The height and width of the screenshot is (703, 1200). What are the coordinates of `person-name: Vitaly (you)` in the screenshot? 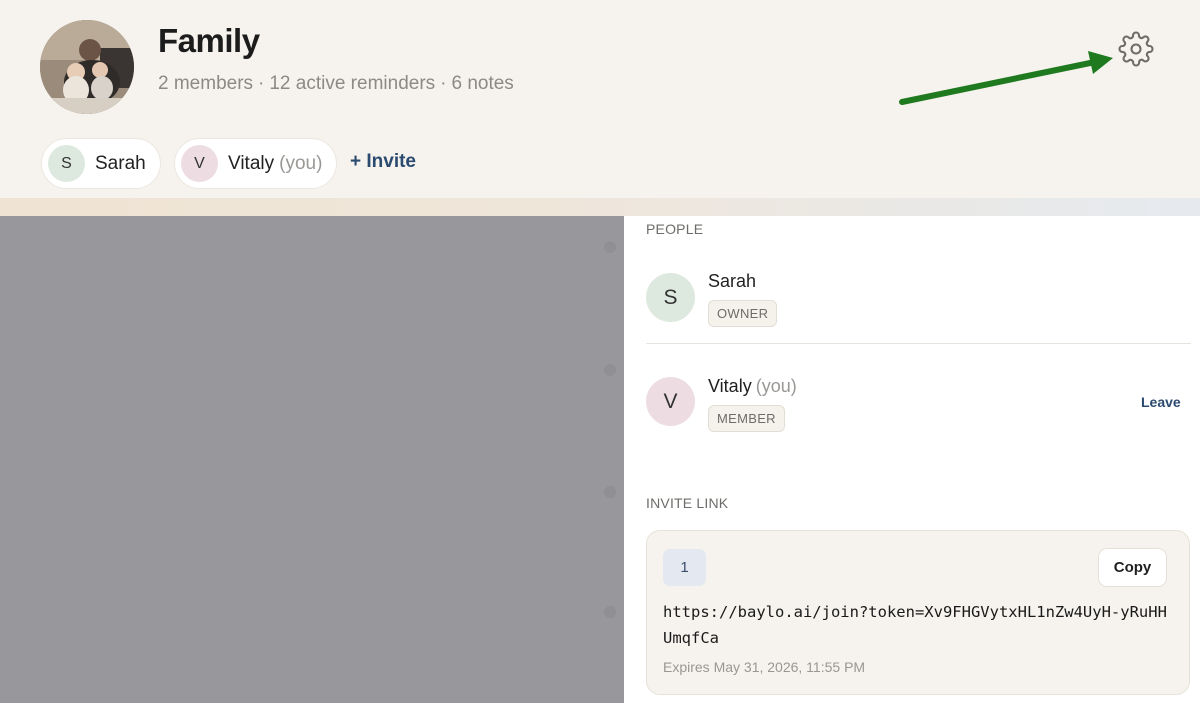 It's located at (752, 386).